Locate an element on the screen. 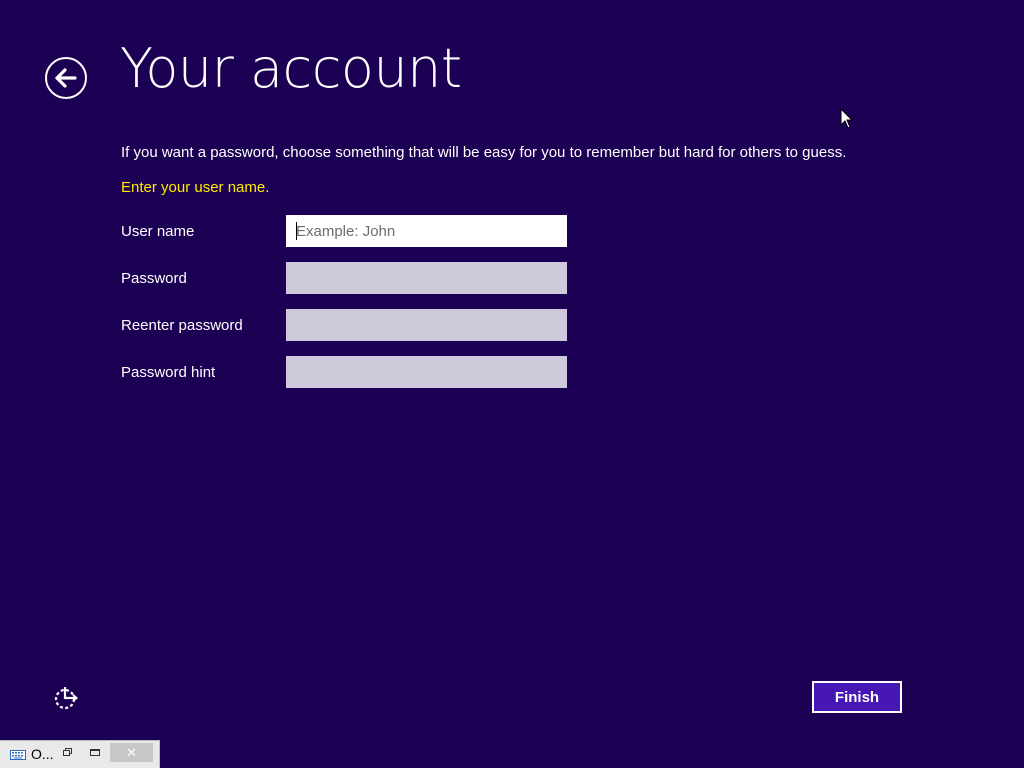 The height and width of the screenshot is (768, 1024). ease-of-access-button is located at coordinates (66, 698).